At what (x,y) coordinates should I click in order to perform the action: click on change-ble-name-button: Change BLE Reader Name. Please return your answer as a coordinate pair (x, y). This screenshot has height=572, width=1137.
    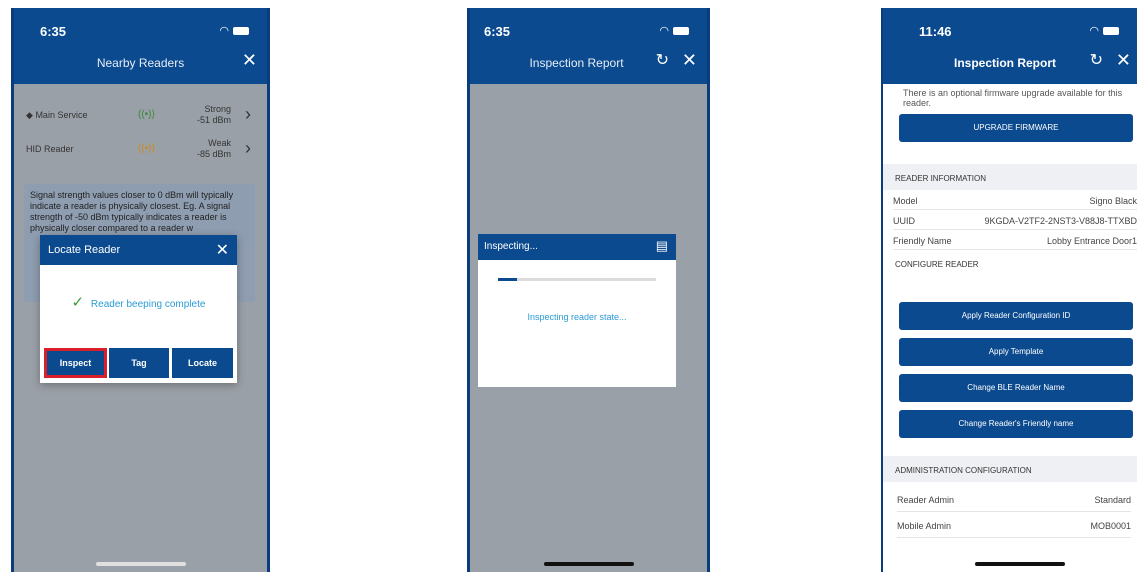
    Looking at the image, I should click on (1016, 388).